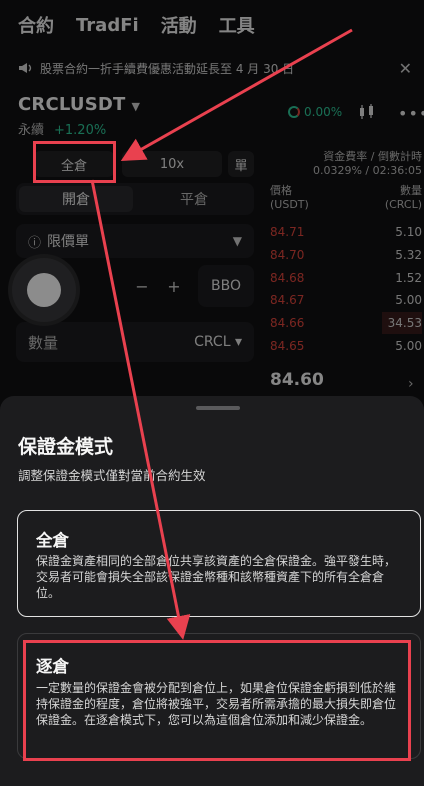 The image size is (424, 786). Describe the element at coordinates (112, 475) in the screenshot. I see `sheet-subtitle: 調整保證金模式僅對當前合約生效` at that location.